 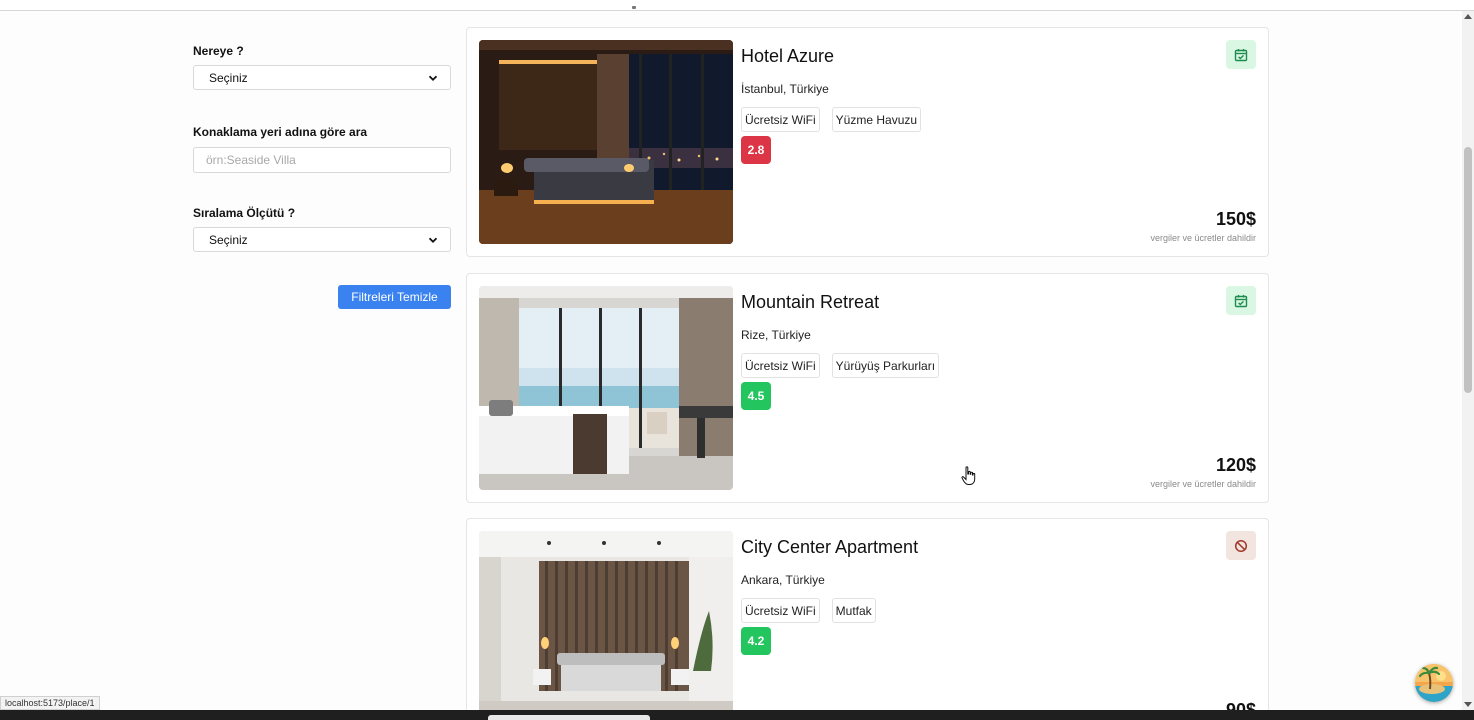 What do you see at coordinates (737, 5) in the screenshot?
I see `browser-top-edge` at bounding box center [737, 5].